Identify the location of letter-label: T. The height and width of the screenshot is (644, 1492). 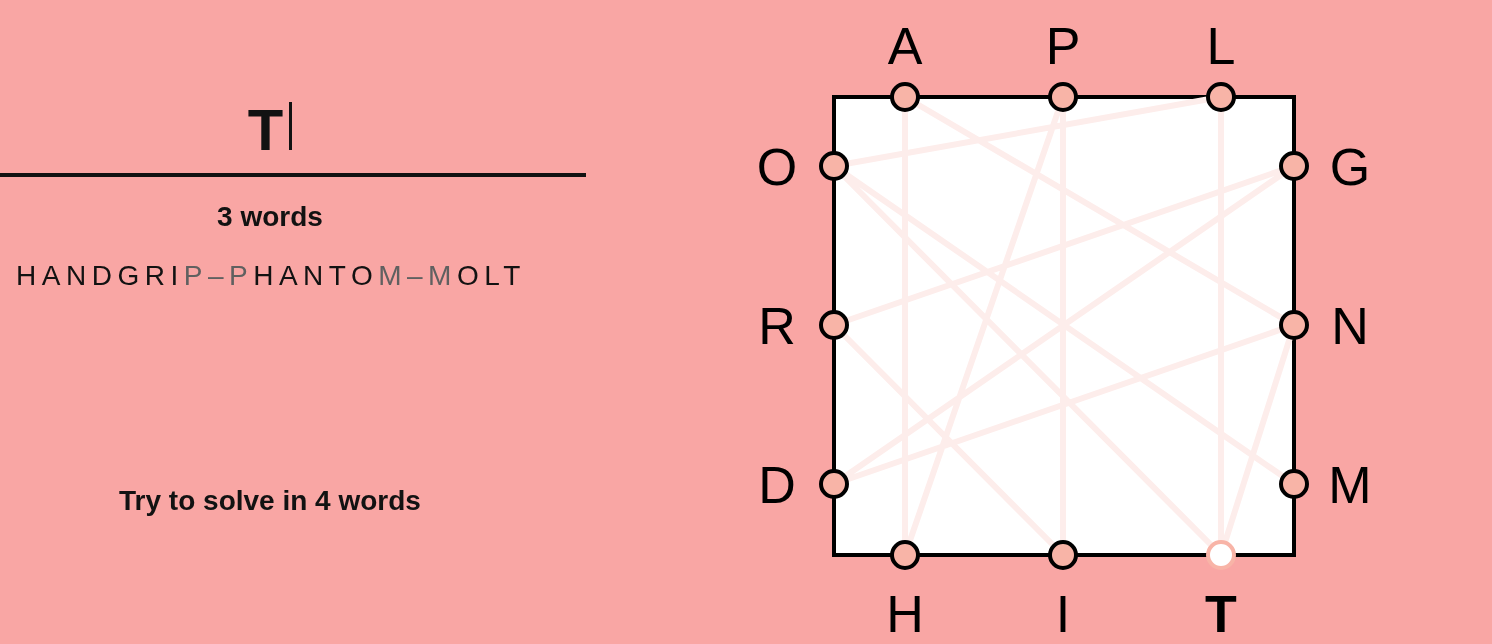
(1221, 614).